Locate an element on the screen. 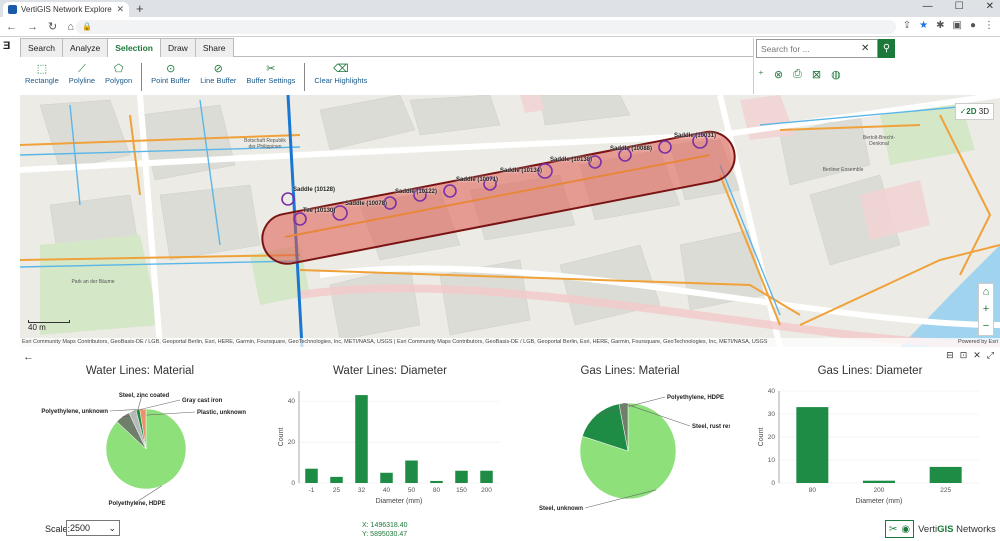  point-buffer-button: ⊙ Point Buffer is located at coordinates (170, 74).